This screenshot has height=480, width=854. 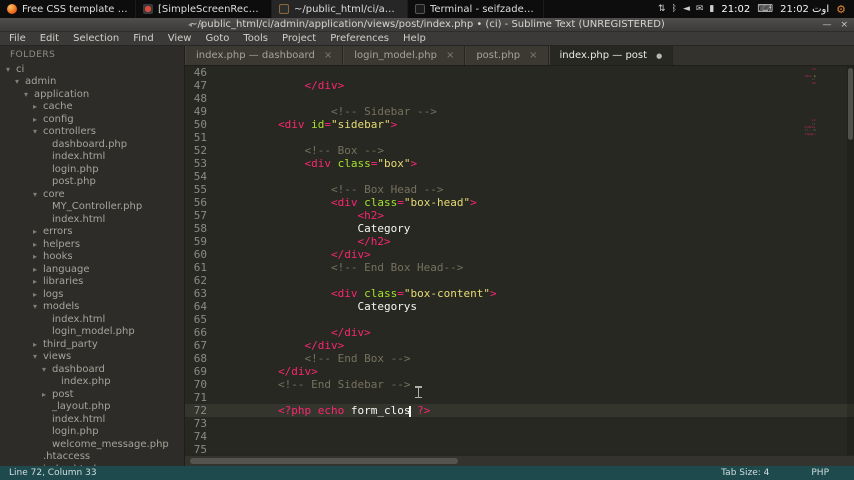 What do you see at coordinates (519, 358) in the screenshot?
I see `code-line-68: 68 <!-- End Box -->` at bounding box center [519, 358].